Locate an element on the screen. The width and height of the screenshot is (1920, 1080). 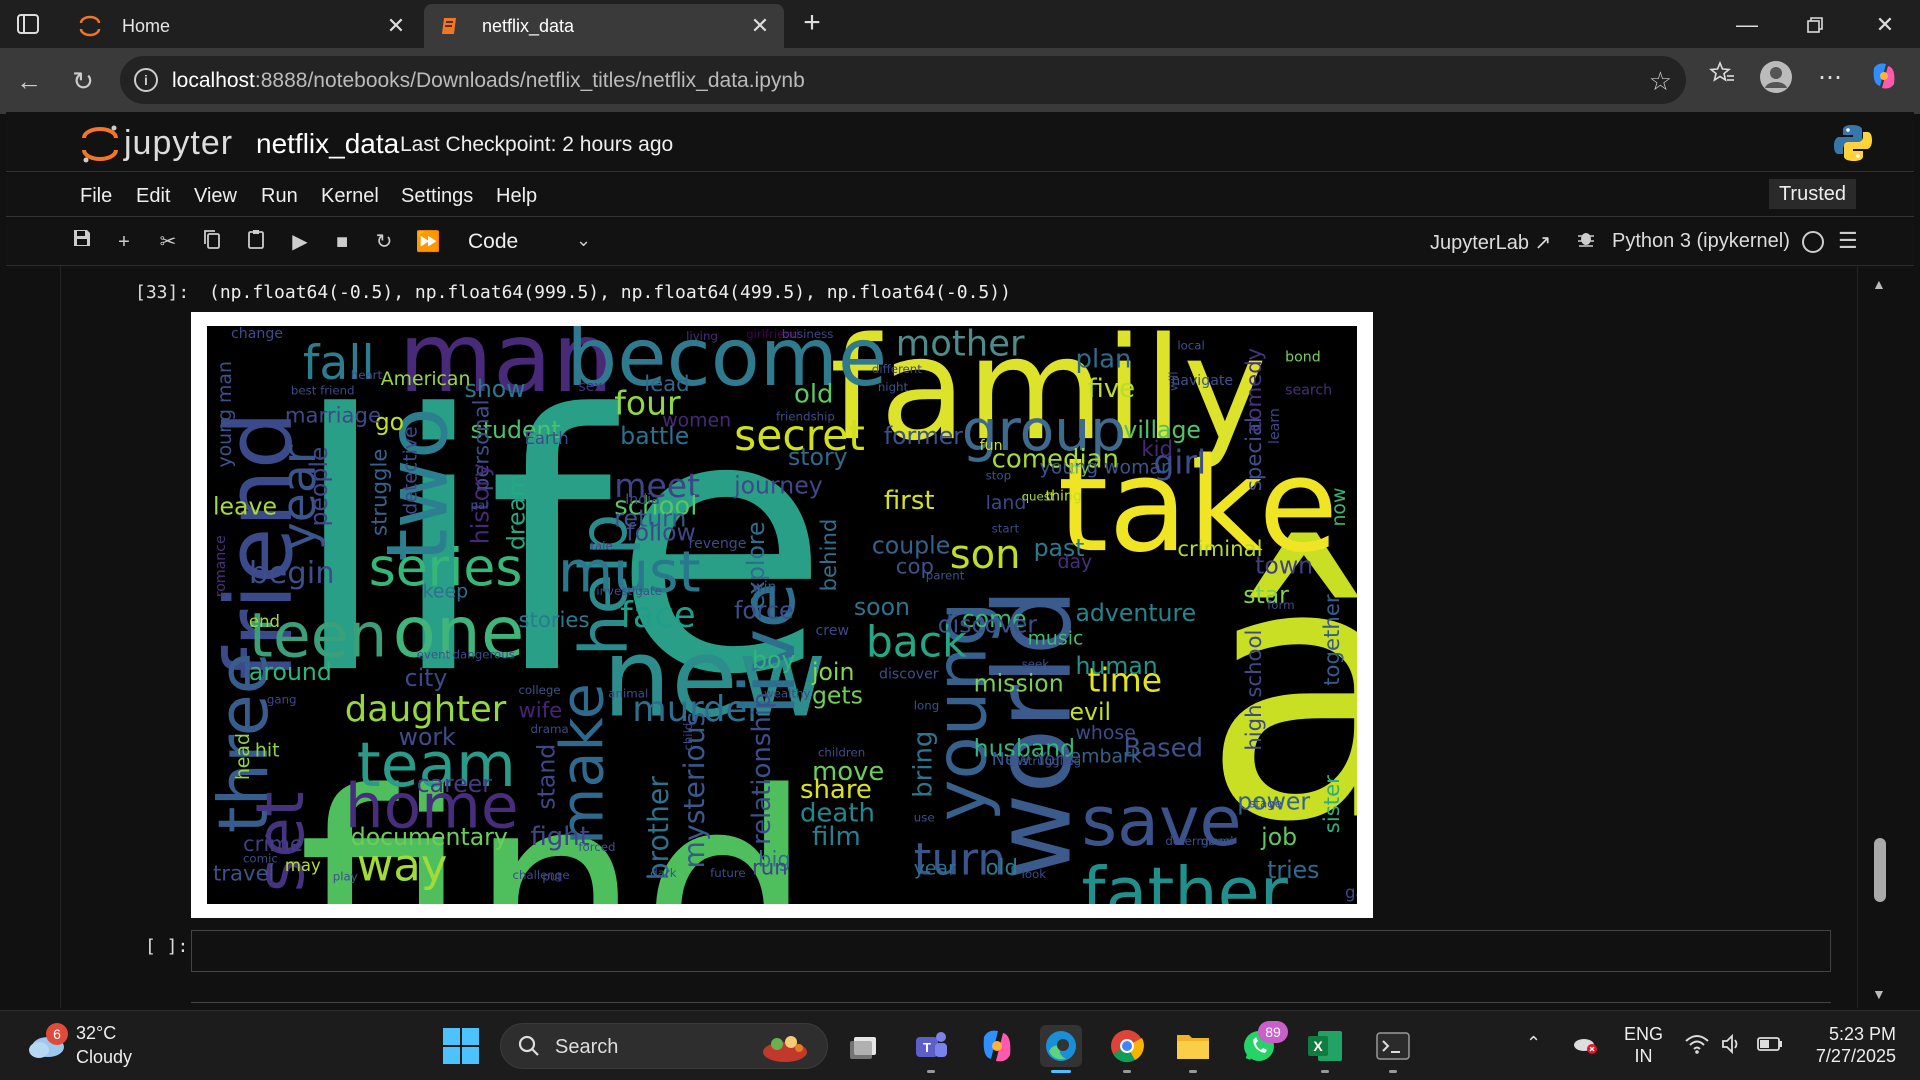
restart-kernel-icon: ↻ is located at coordinates (384, 242).